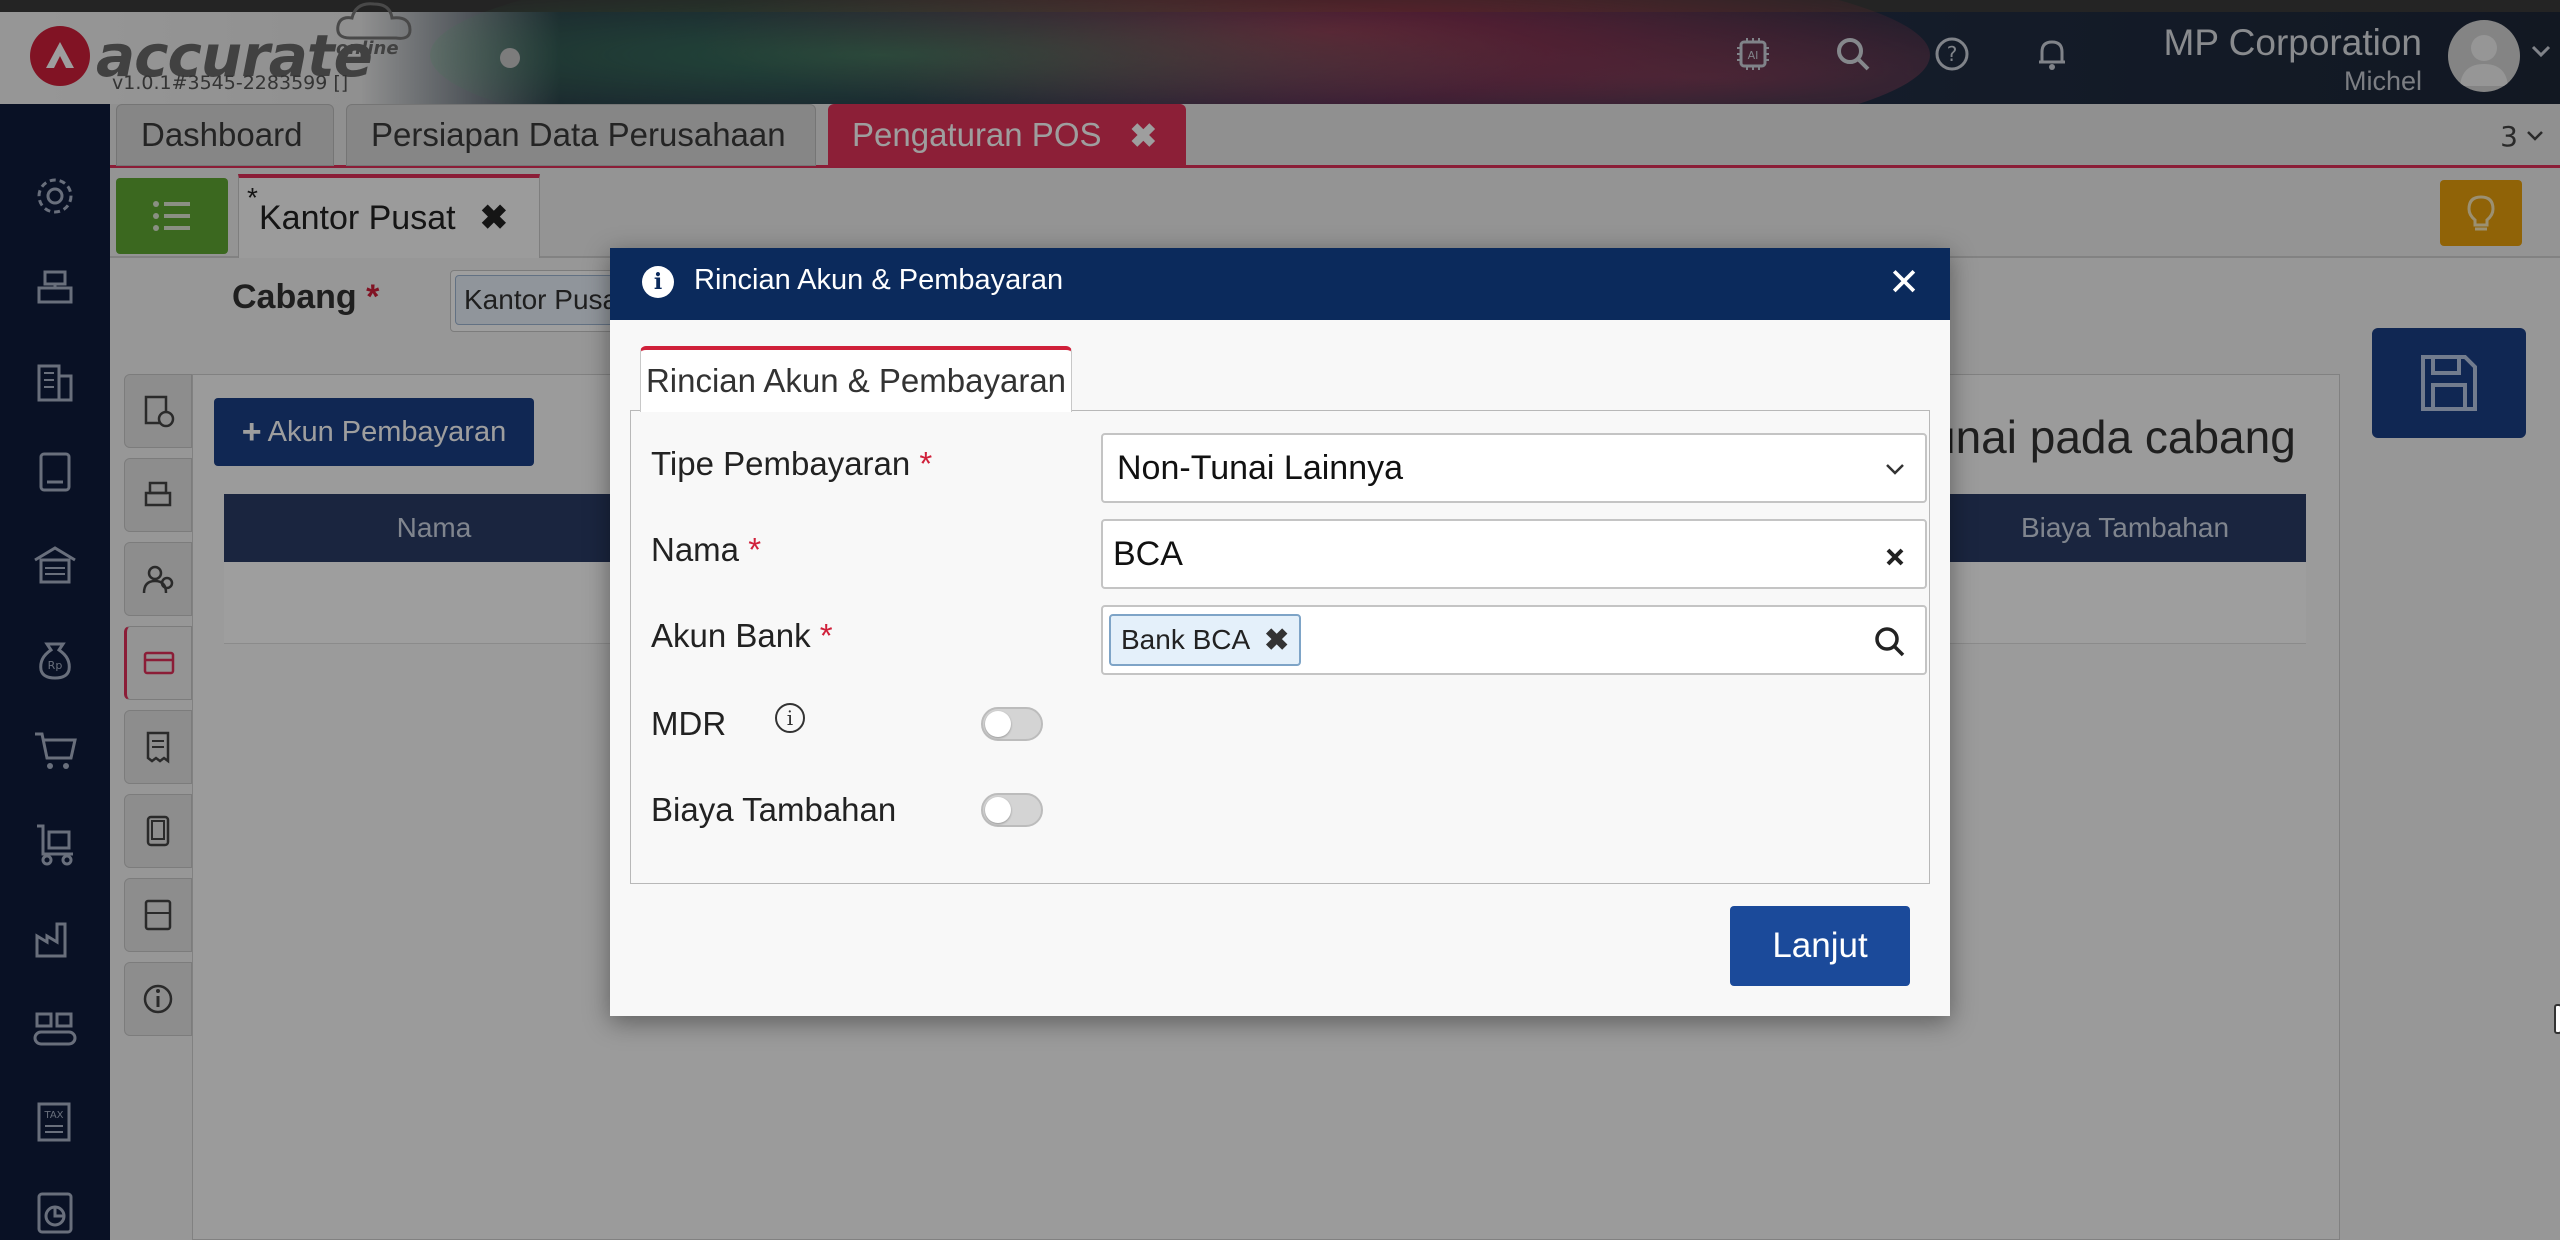 The width and height of the screenshot is (2560, 1240). What do you see at coordinates (1514, 468) in the screenshot?
I see `tipe-pembayaran-select: Non-Tunai Lainnya` at bounding box center [1514, 468].